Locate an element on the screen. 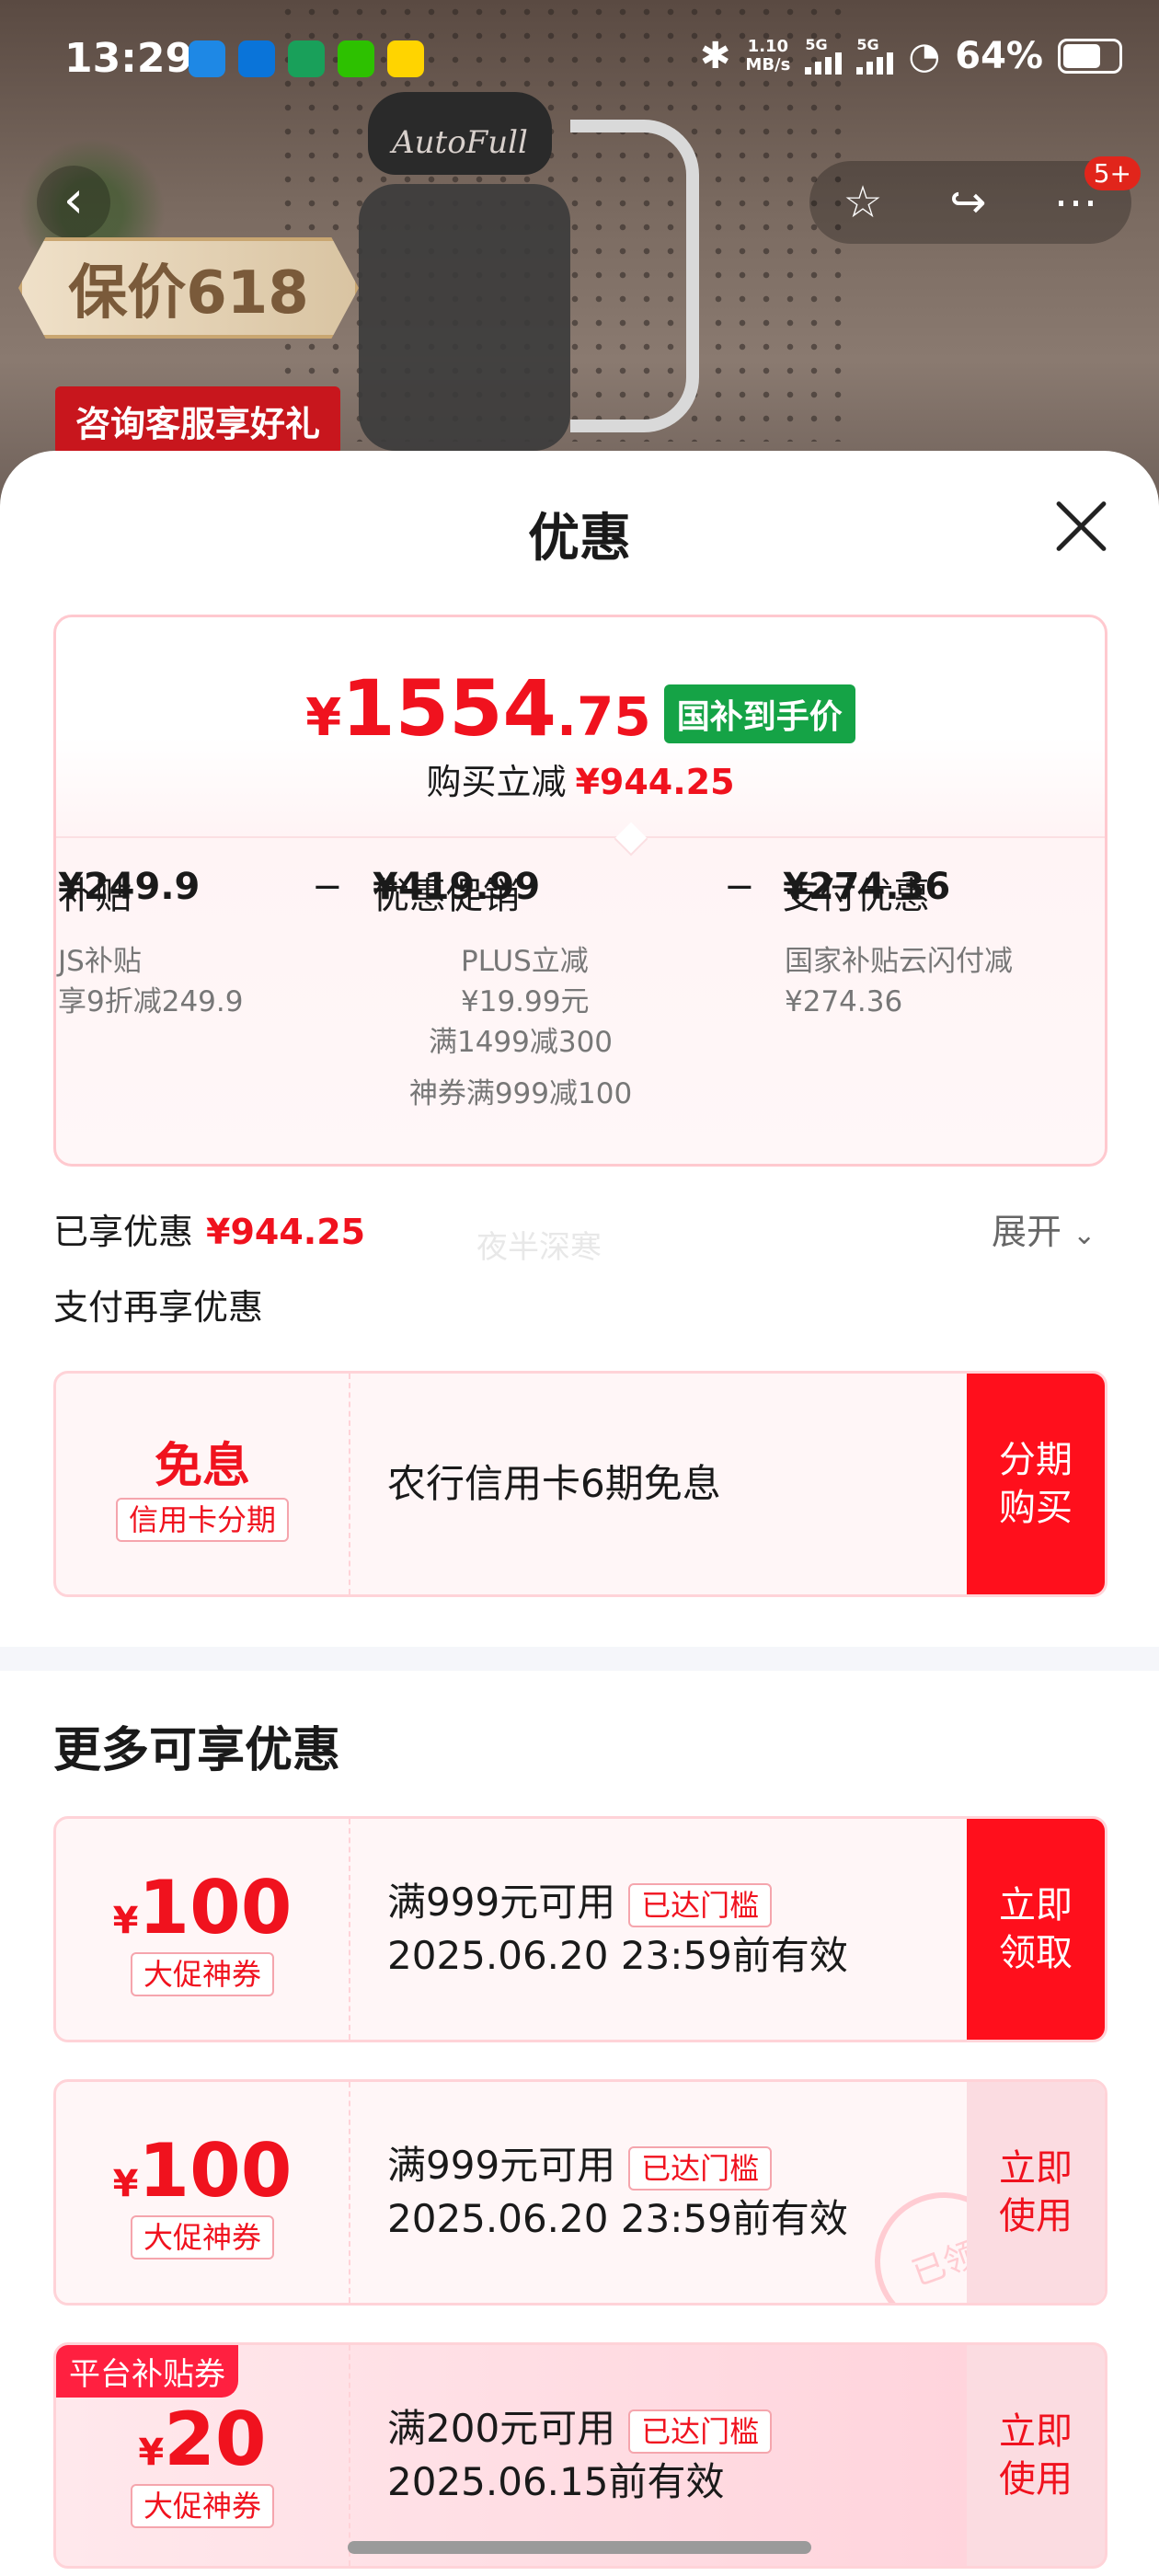 The width and height of the screenshot is (1159, 2576). promo-detail: PLUS立减 ¥19.99元 is located at coordinates (525, 981).